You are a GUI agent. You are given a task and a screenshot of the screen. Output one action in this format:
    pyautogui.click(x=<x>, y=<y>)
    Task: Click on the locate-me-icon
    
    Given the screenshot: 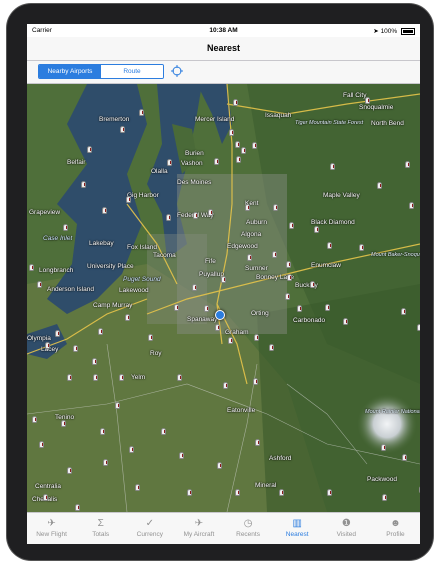 What is the action you would take?
    pyautogui.click(x=177, y=71)
    